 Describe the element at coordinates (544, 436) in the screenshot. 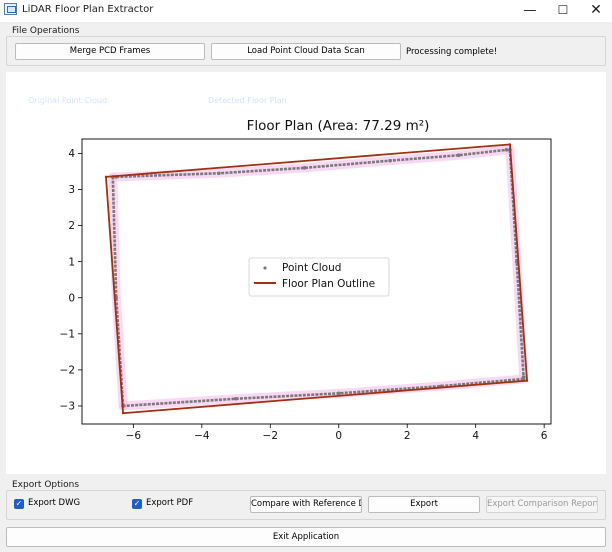

I see `x-tick-label: 6` at that location.